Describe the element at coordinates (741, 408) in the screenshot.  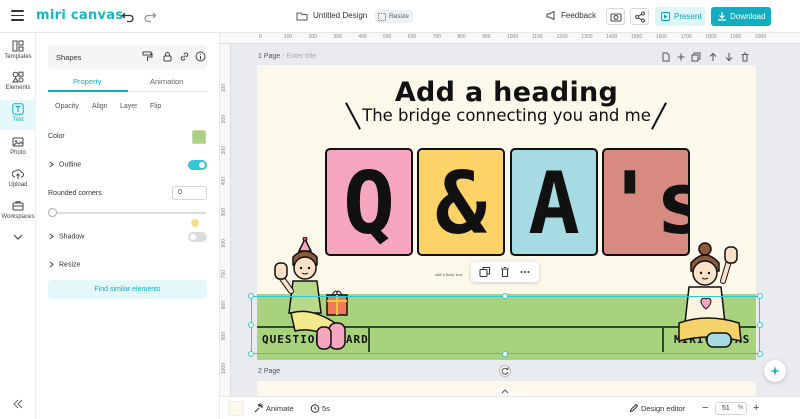
I see `zoom-unit: %` at that location.